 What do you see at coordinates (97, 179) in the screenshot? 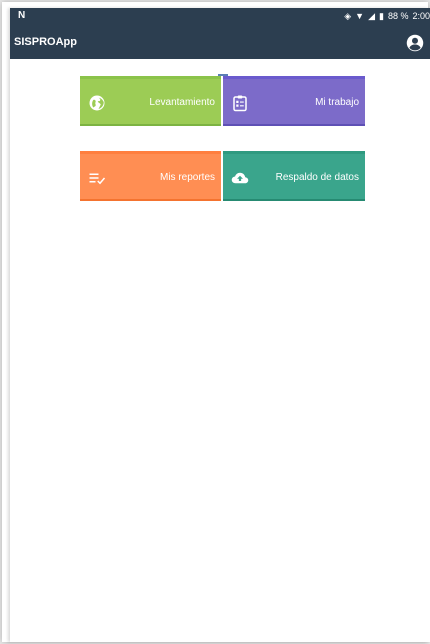
I see `list-check-icon` at bounding box center [97, 179].